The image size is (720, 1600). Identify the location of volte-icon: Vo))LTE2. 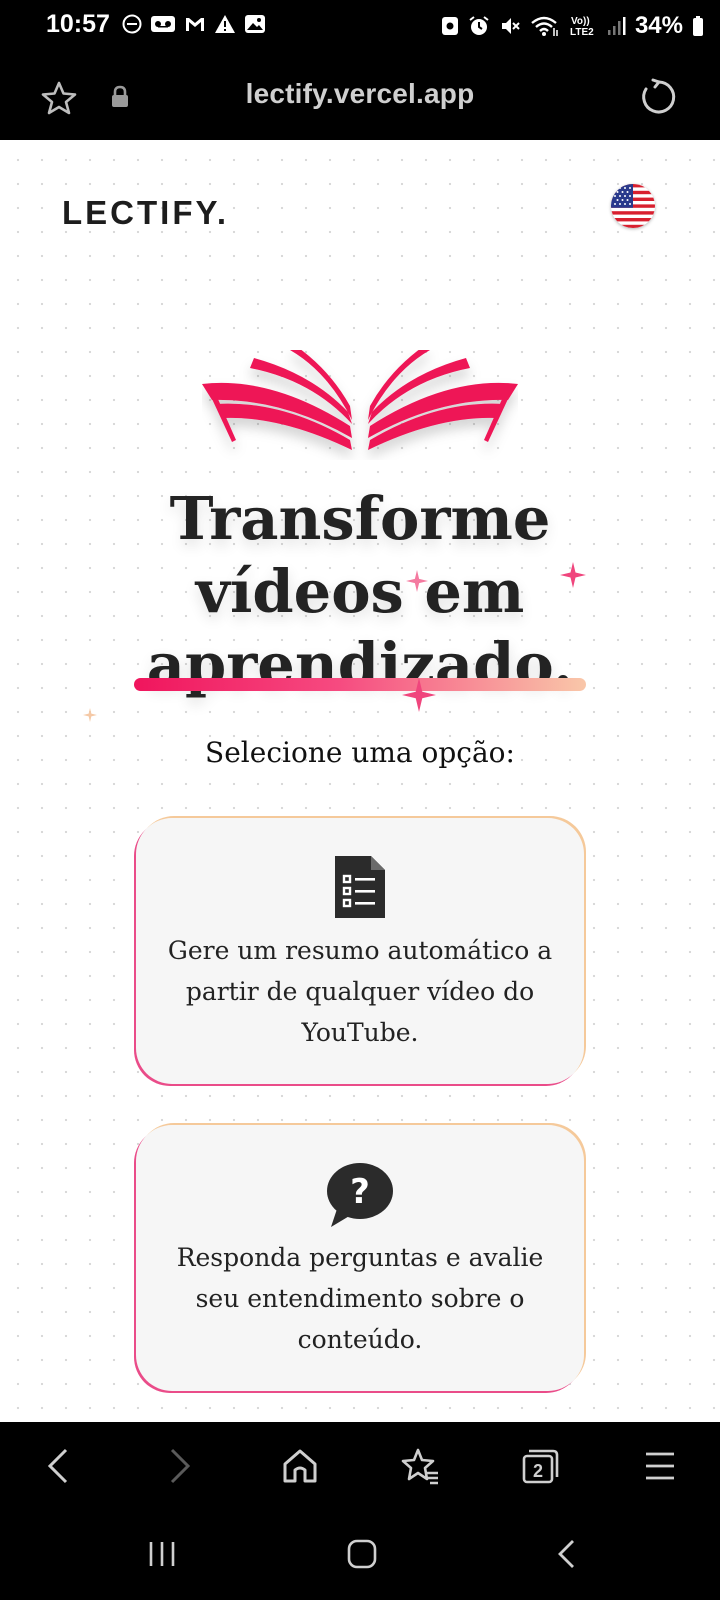
(582, 27).